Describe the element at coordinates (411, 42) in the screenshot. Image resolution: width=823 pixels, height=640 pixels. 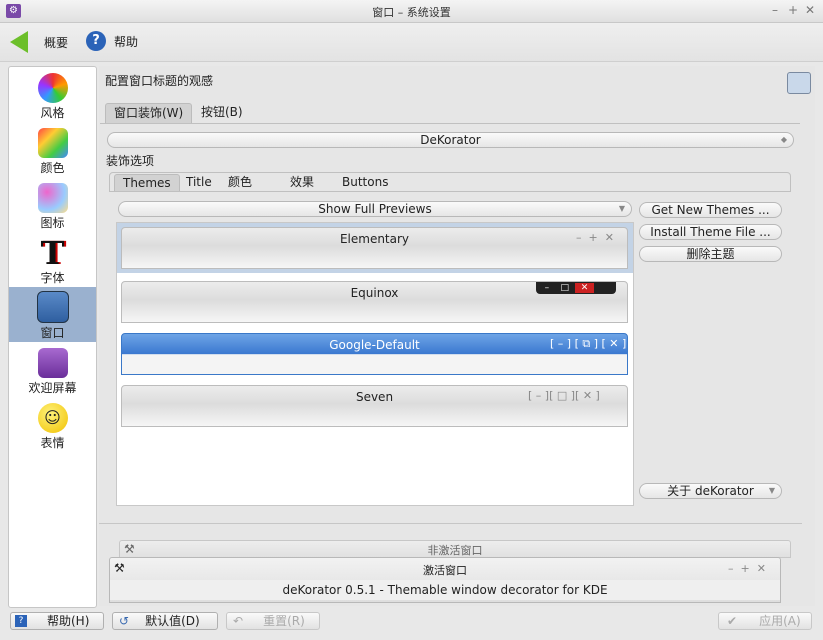
I see `toolbar: 概要 ? 帮助` at that location.